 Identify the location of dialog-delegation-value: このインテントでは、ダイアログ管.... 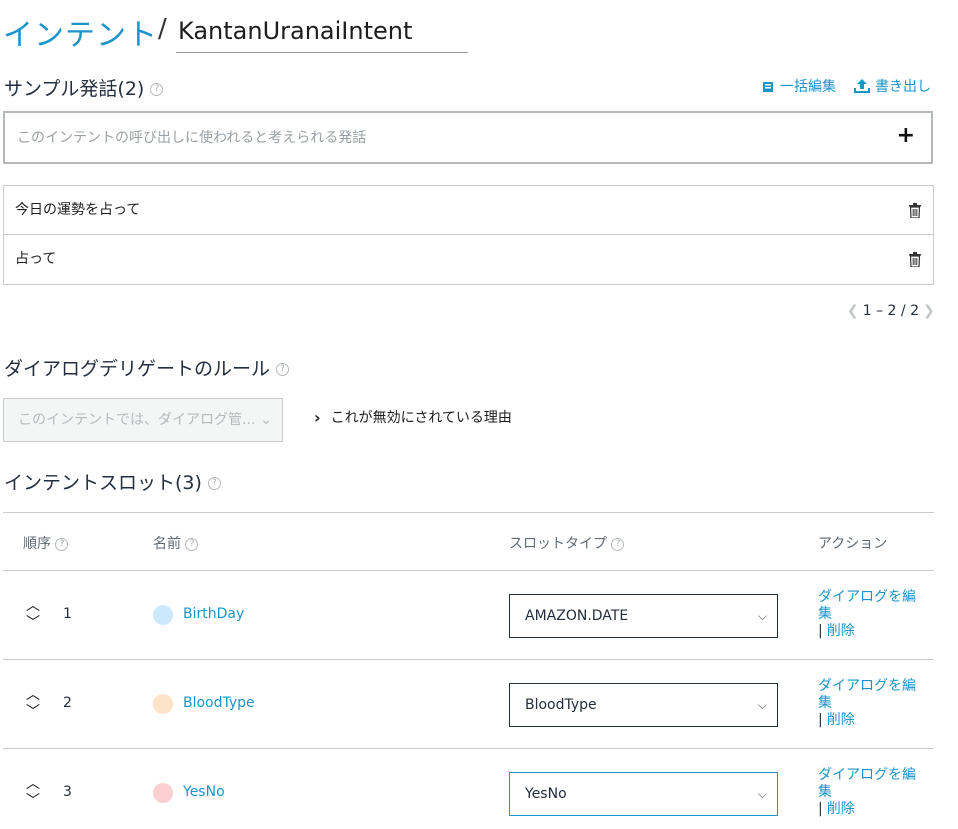
(137, 420).